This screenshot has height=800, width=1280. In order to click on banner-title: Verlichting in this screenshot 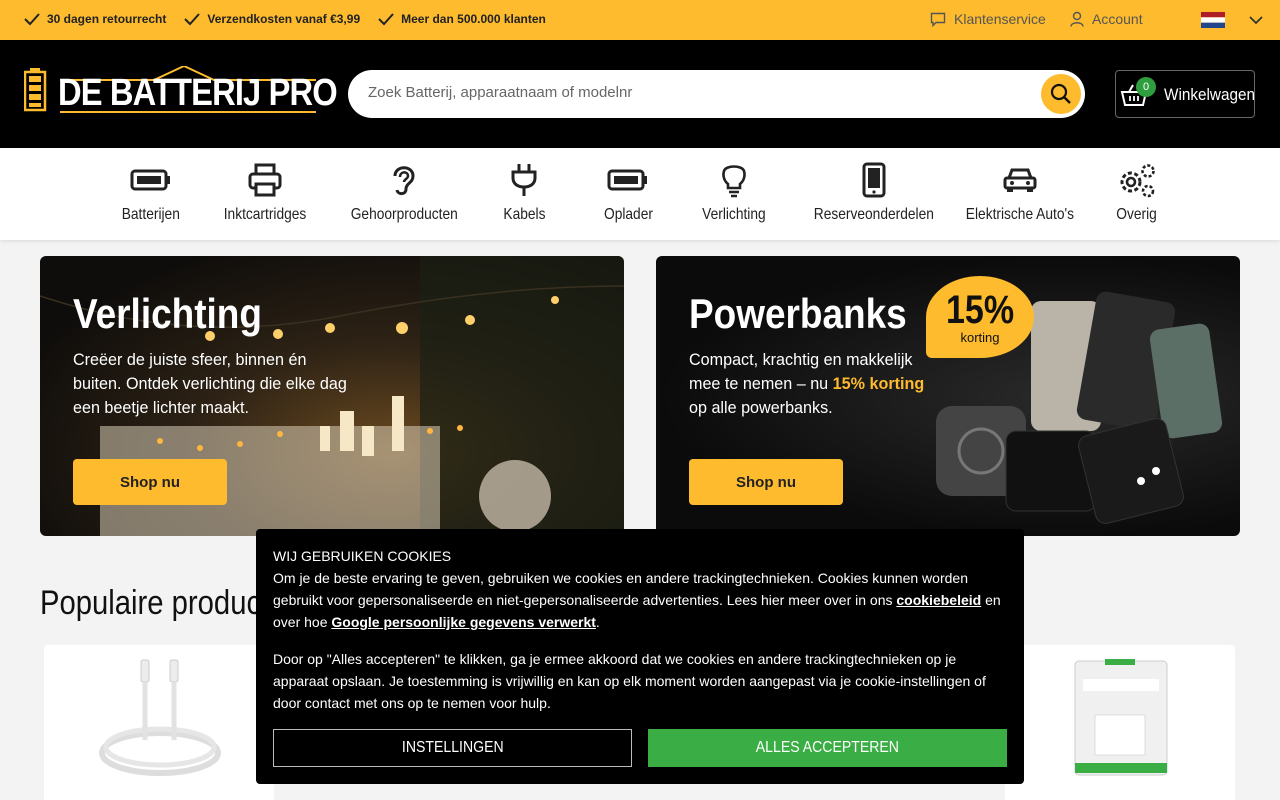, I will do `click(167, 313)`.